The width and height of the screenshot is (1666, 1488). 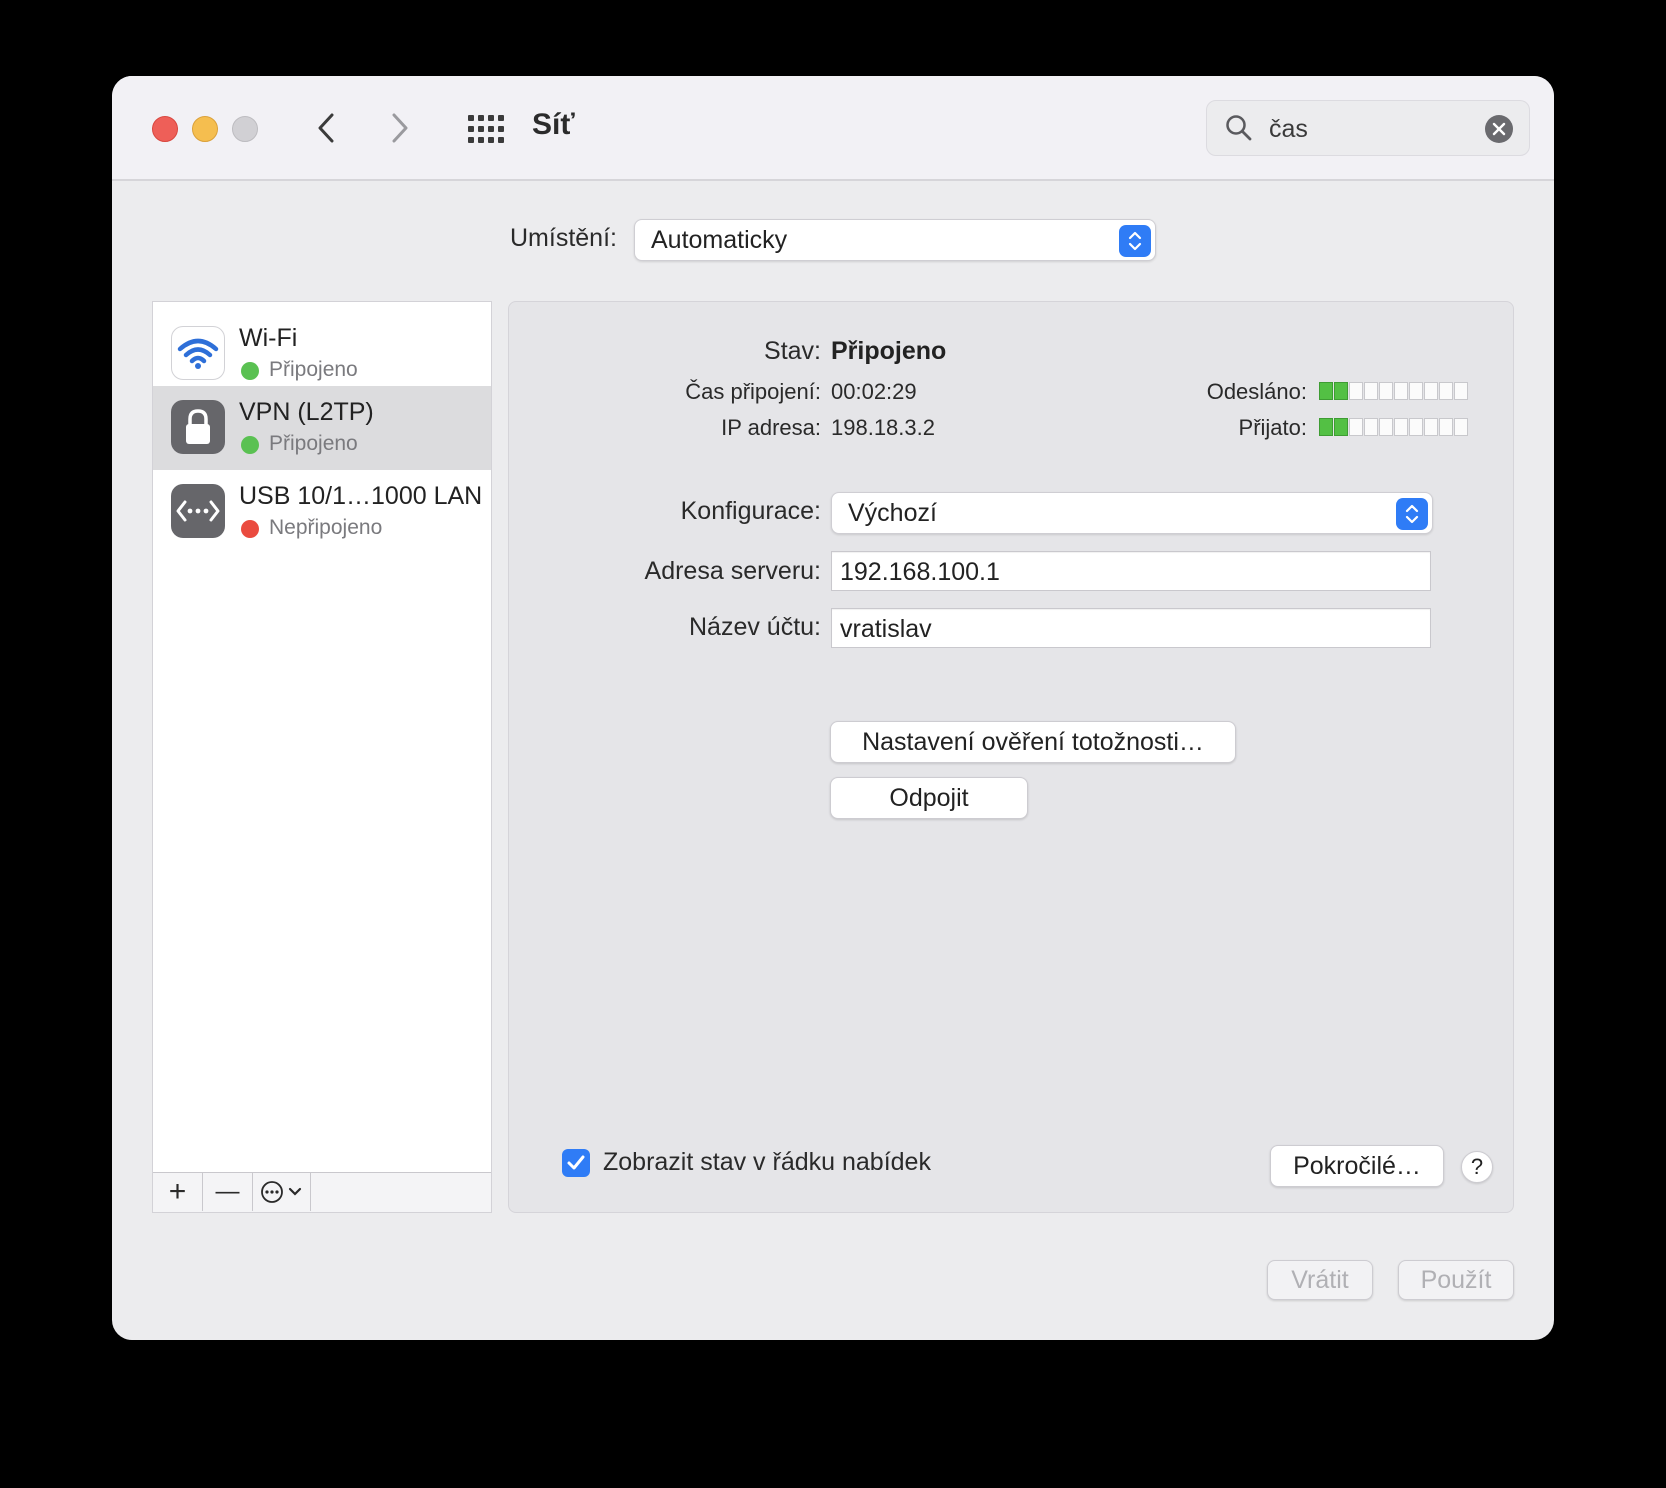 What do you see at coordinates (268, 338) in the screenshot?
I see `service-name: Wi-Fi` at bounding box center [268, 338].